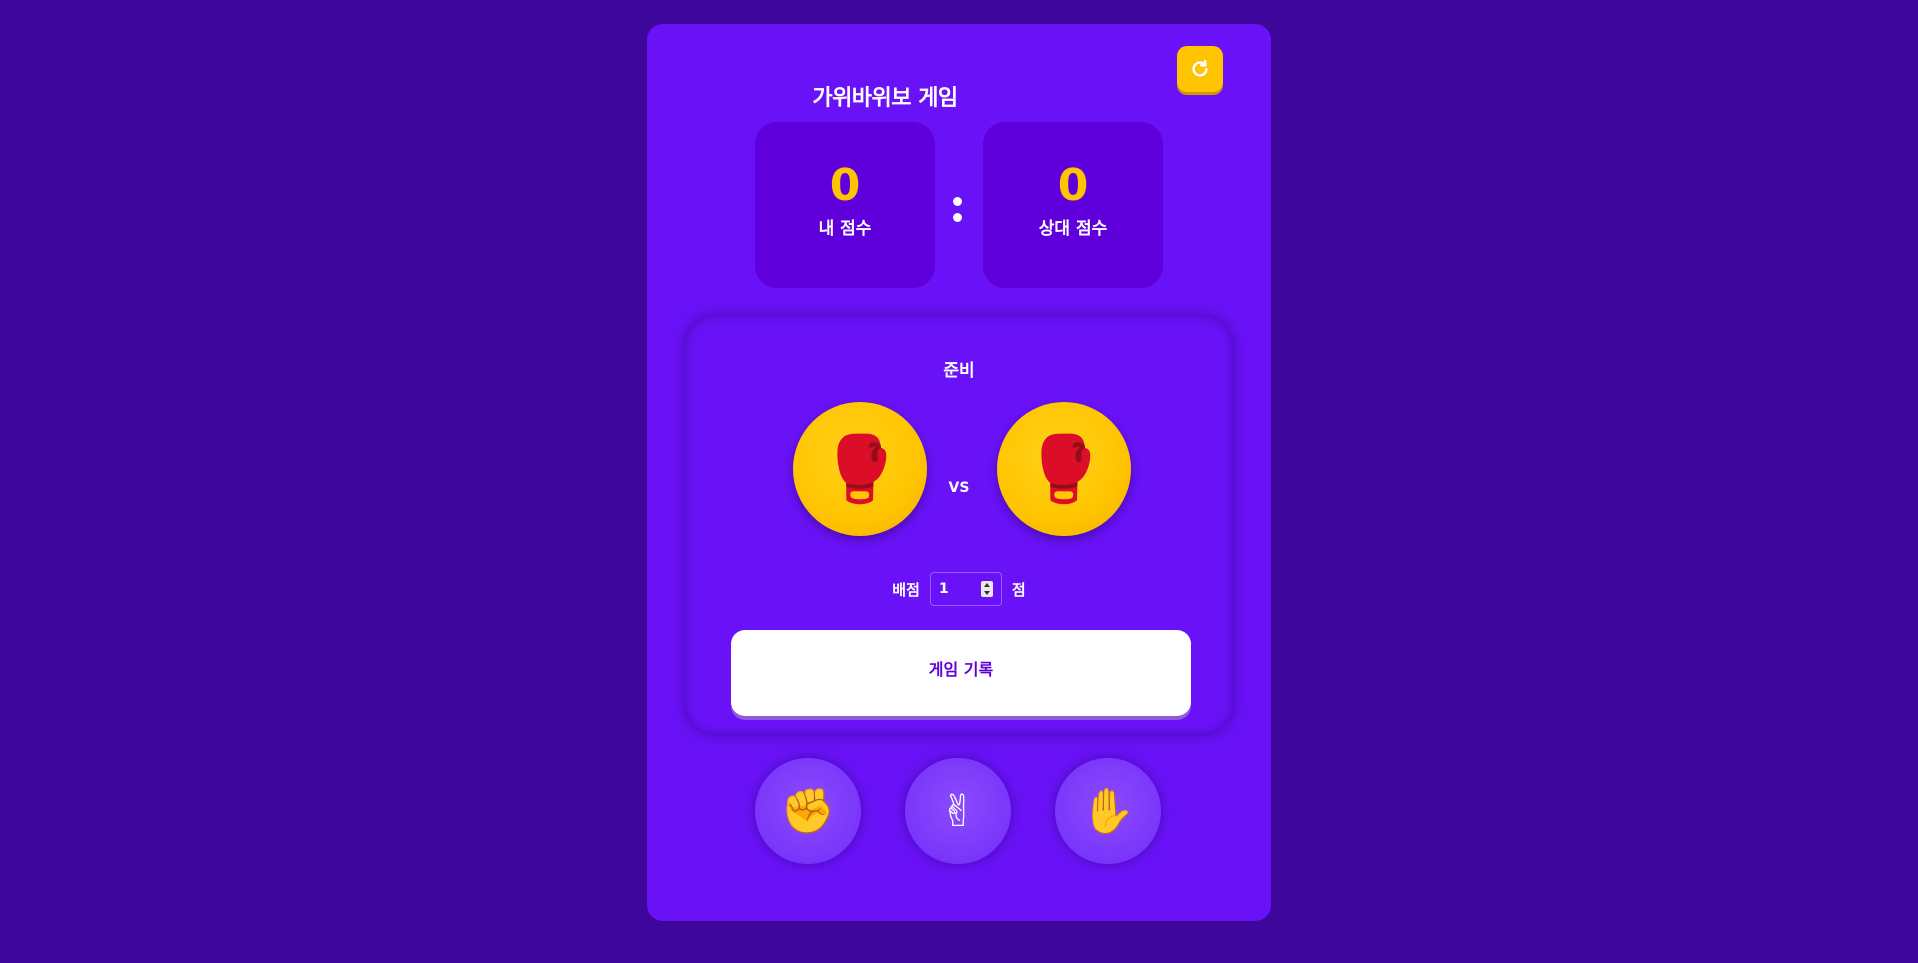 The height and width of the screenshot is (963, 1918). Describe the element at coordinates (961, 669) in the screenshot. I see `game-history-title: 게임 기록` at that location.